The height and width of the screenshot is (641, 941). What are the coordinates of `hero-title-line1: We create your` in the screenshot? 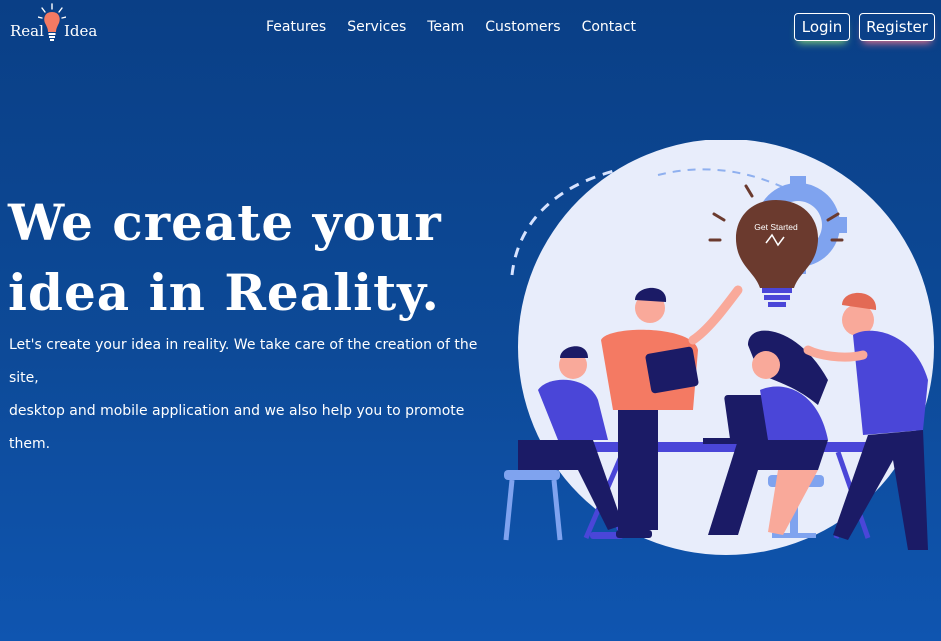 It's located at (225, 222).